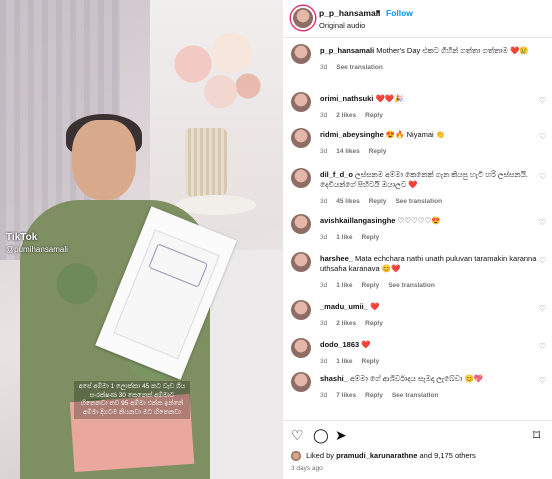 This screenshot has height=479, width=552. I want to click on comment-icon: ◯, so click(321, 435).